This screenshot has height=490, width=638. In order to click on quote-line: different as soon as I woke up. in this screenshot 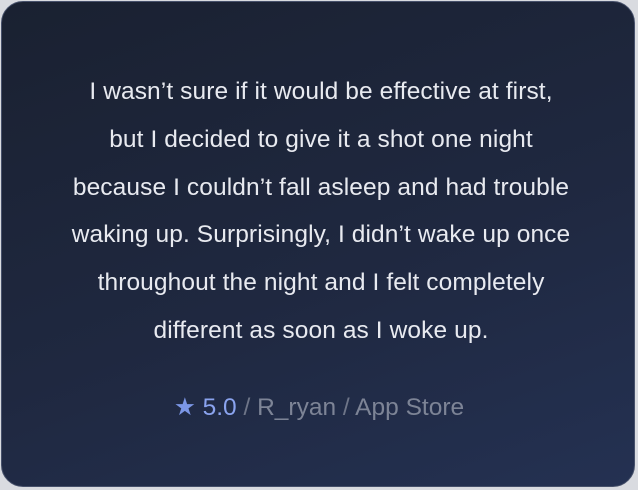, I will do `click(321, 330)`.